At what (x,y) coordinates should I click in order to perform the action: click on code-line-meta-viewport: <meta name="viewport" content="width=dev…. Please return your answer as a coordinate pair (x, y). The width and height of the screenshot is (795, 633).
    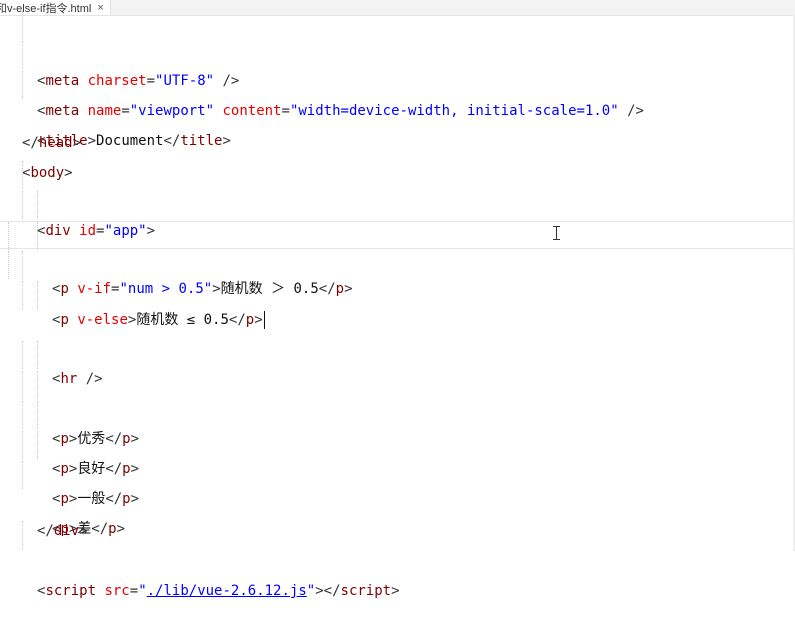
    Looking at the image, I should click on (397, 80).